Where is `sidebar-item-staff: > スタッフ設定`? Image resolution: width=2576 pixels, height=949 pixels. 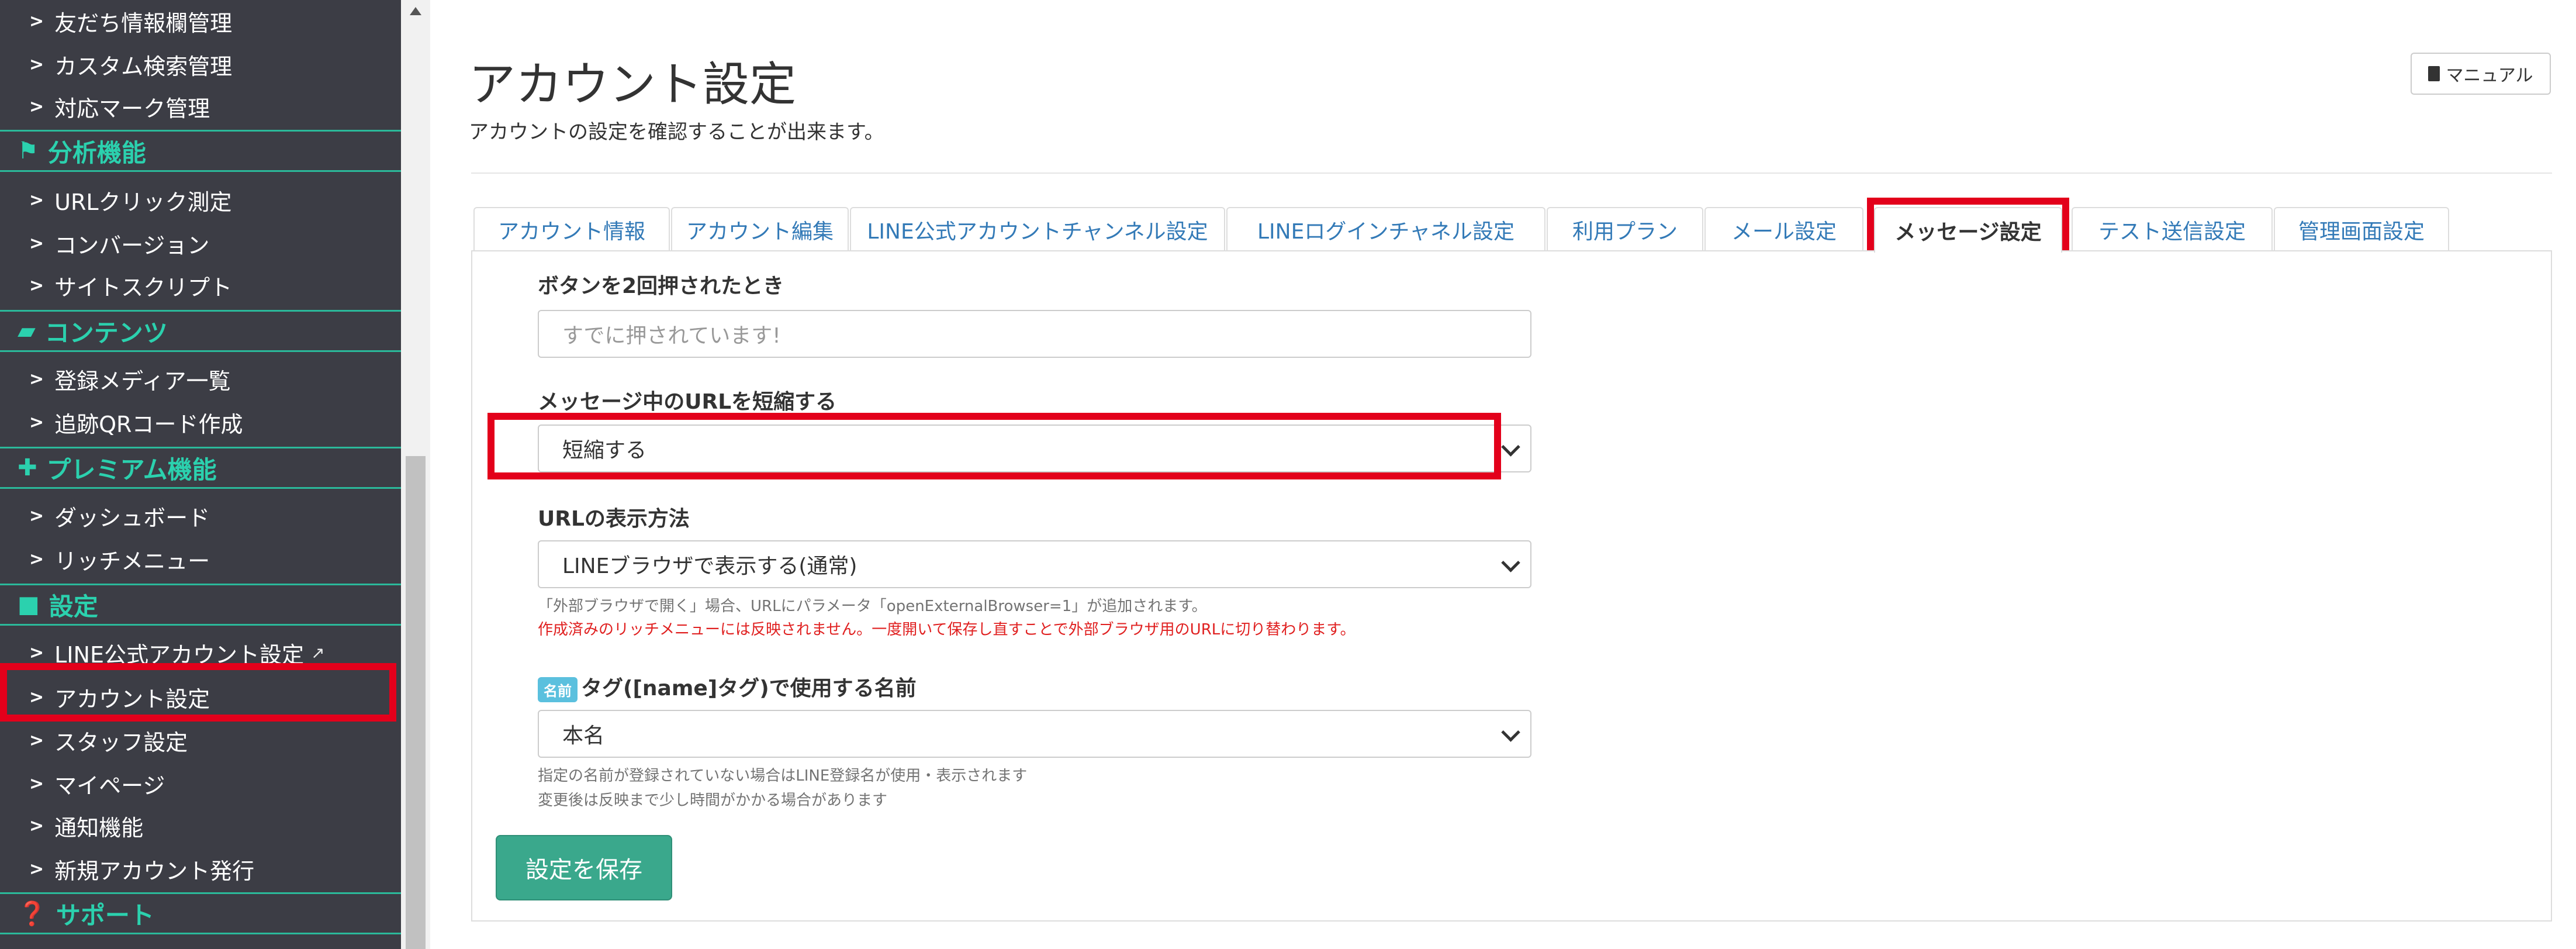
sidebar-item-staff: > スタッフ設定 is located at coordinates (200, 740).